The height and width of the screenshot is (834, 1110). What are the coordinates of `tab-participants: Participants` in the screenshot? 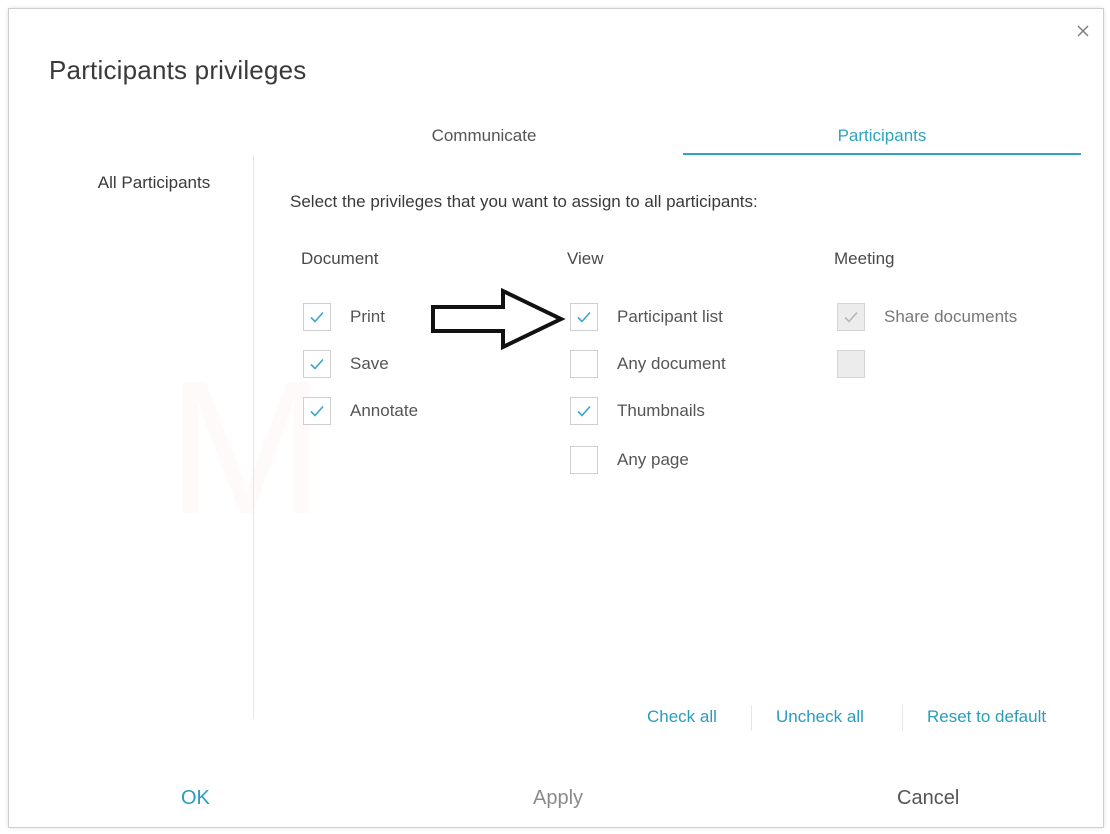 It's located at (882, 138).